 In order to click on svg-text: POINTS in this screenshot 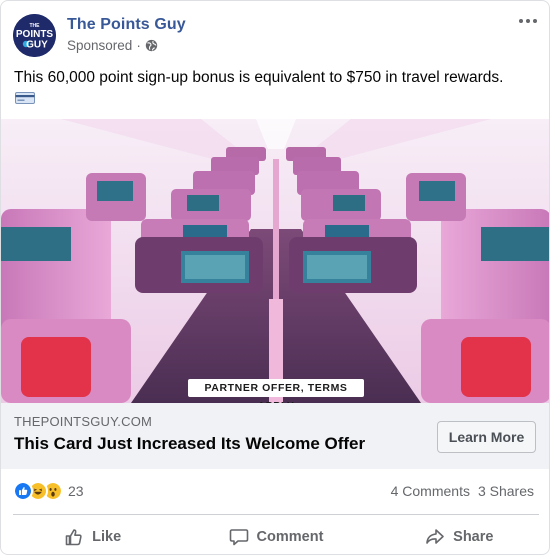, I will do `click(35, 34)`.